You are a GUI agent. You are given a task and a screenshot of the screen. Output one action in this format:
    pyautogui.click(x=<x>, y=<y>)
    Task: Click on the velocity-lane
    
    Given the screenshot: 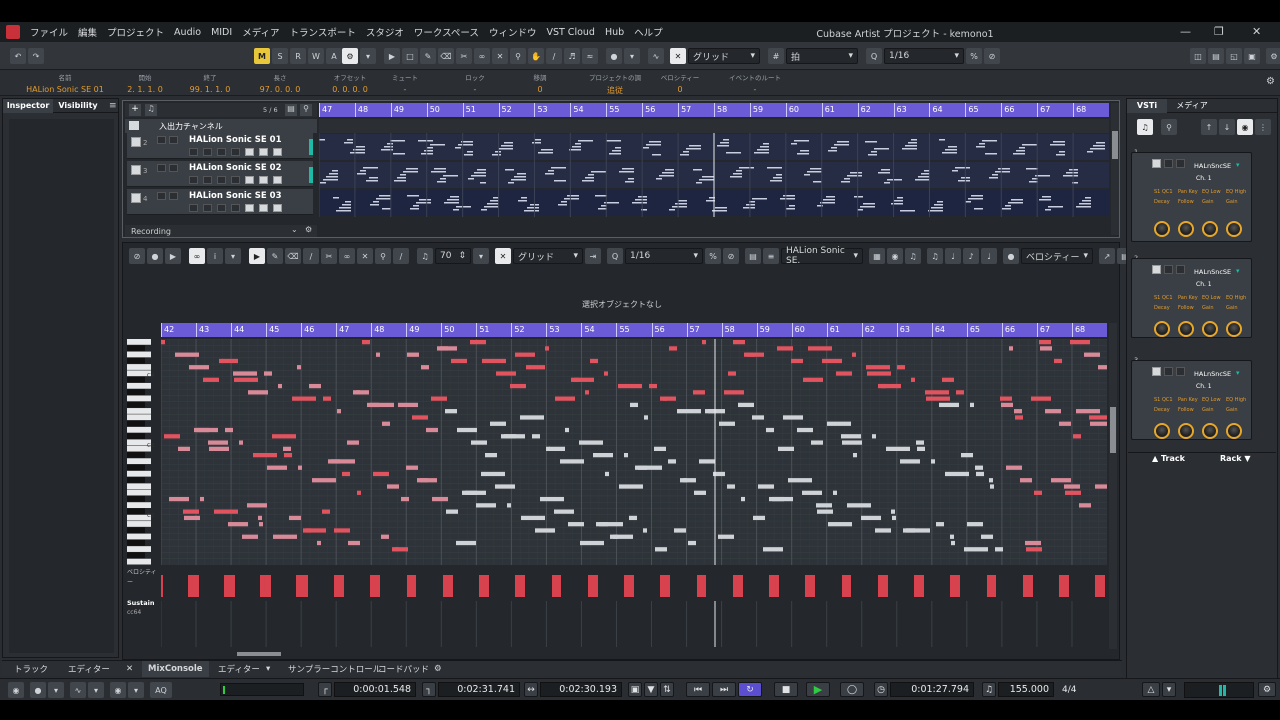 What is the action you would take?
    pyautogui.click(x=634, y=584)
    